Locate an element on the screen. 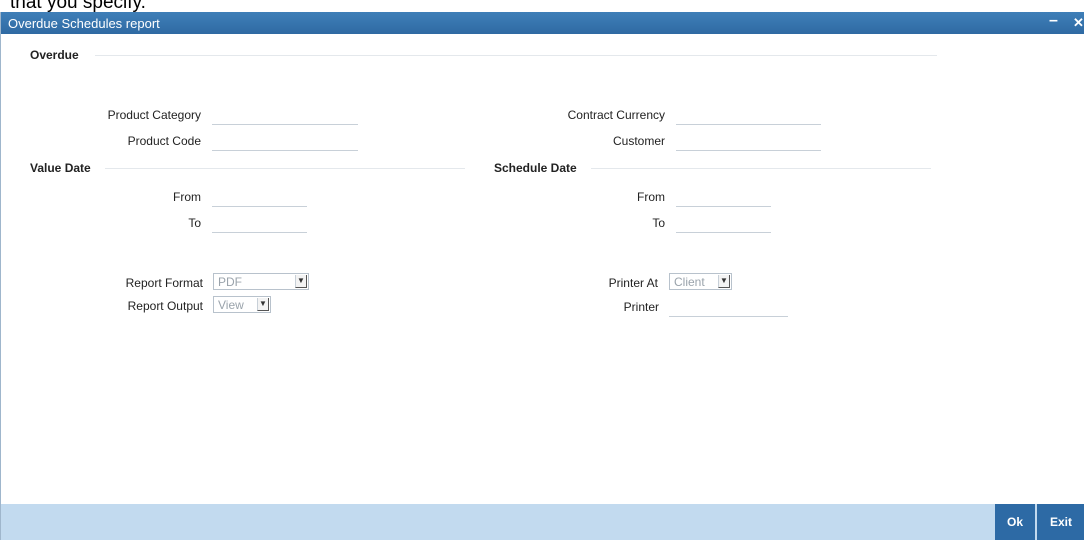  customer-label: Customer is located at coordinates (638, 141).